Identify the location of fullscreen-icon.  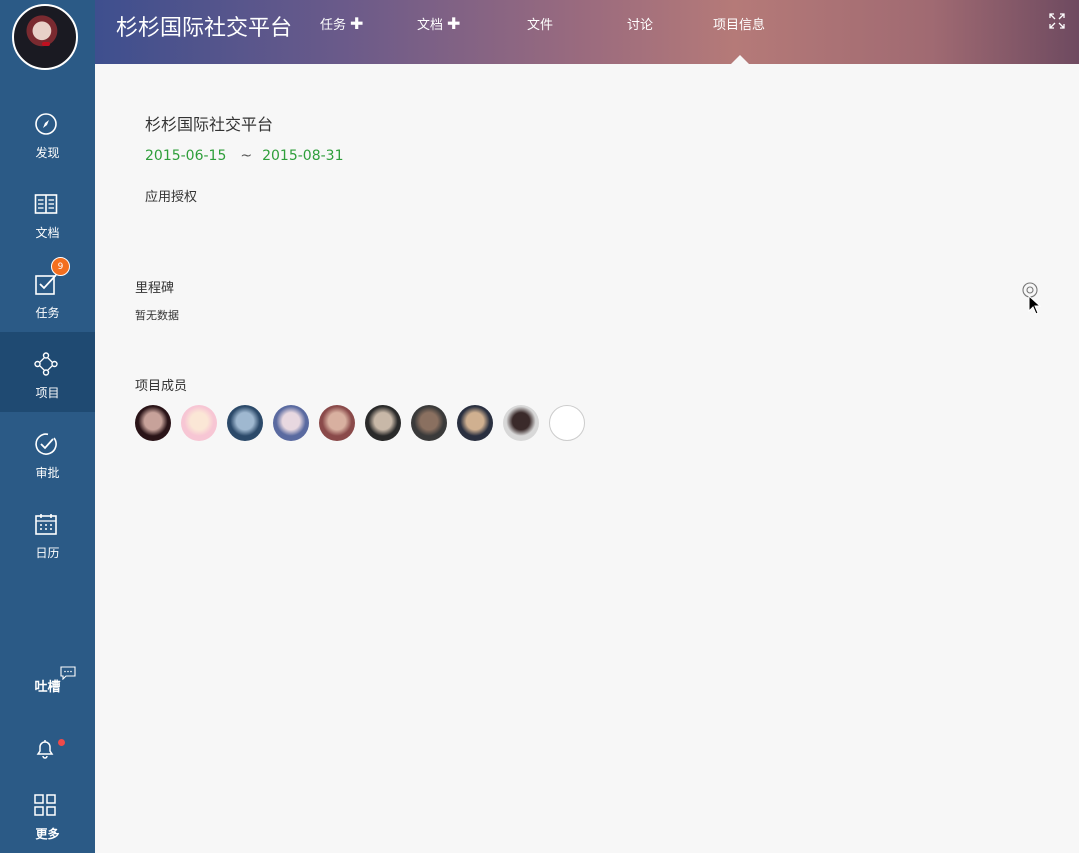
(1057, 21).